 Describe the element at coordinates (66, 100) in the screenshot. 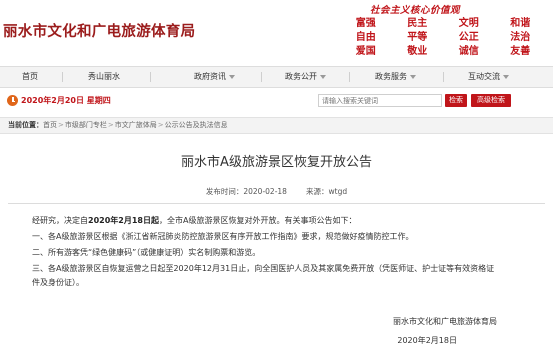

I see `current-date: 2020年2月20日 星期四` at that location.